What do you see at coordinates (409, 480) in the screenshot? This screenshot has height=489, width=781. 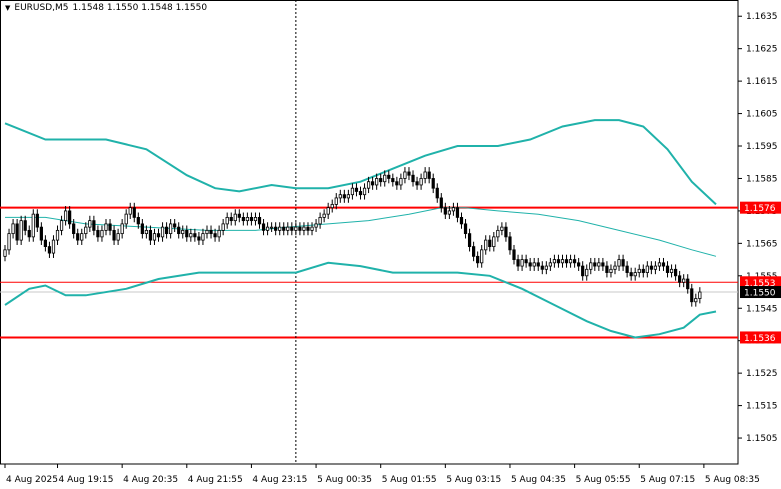 I see `x-tick-label: 5 Aug 01:55` at bounding box center [409, 480].